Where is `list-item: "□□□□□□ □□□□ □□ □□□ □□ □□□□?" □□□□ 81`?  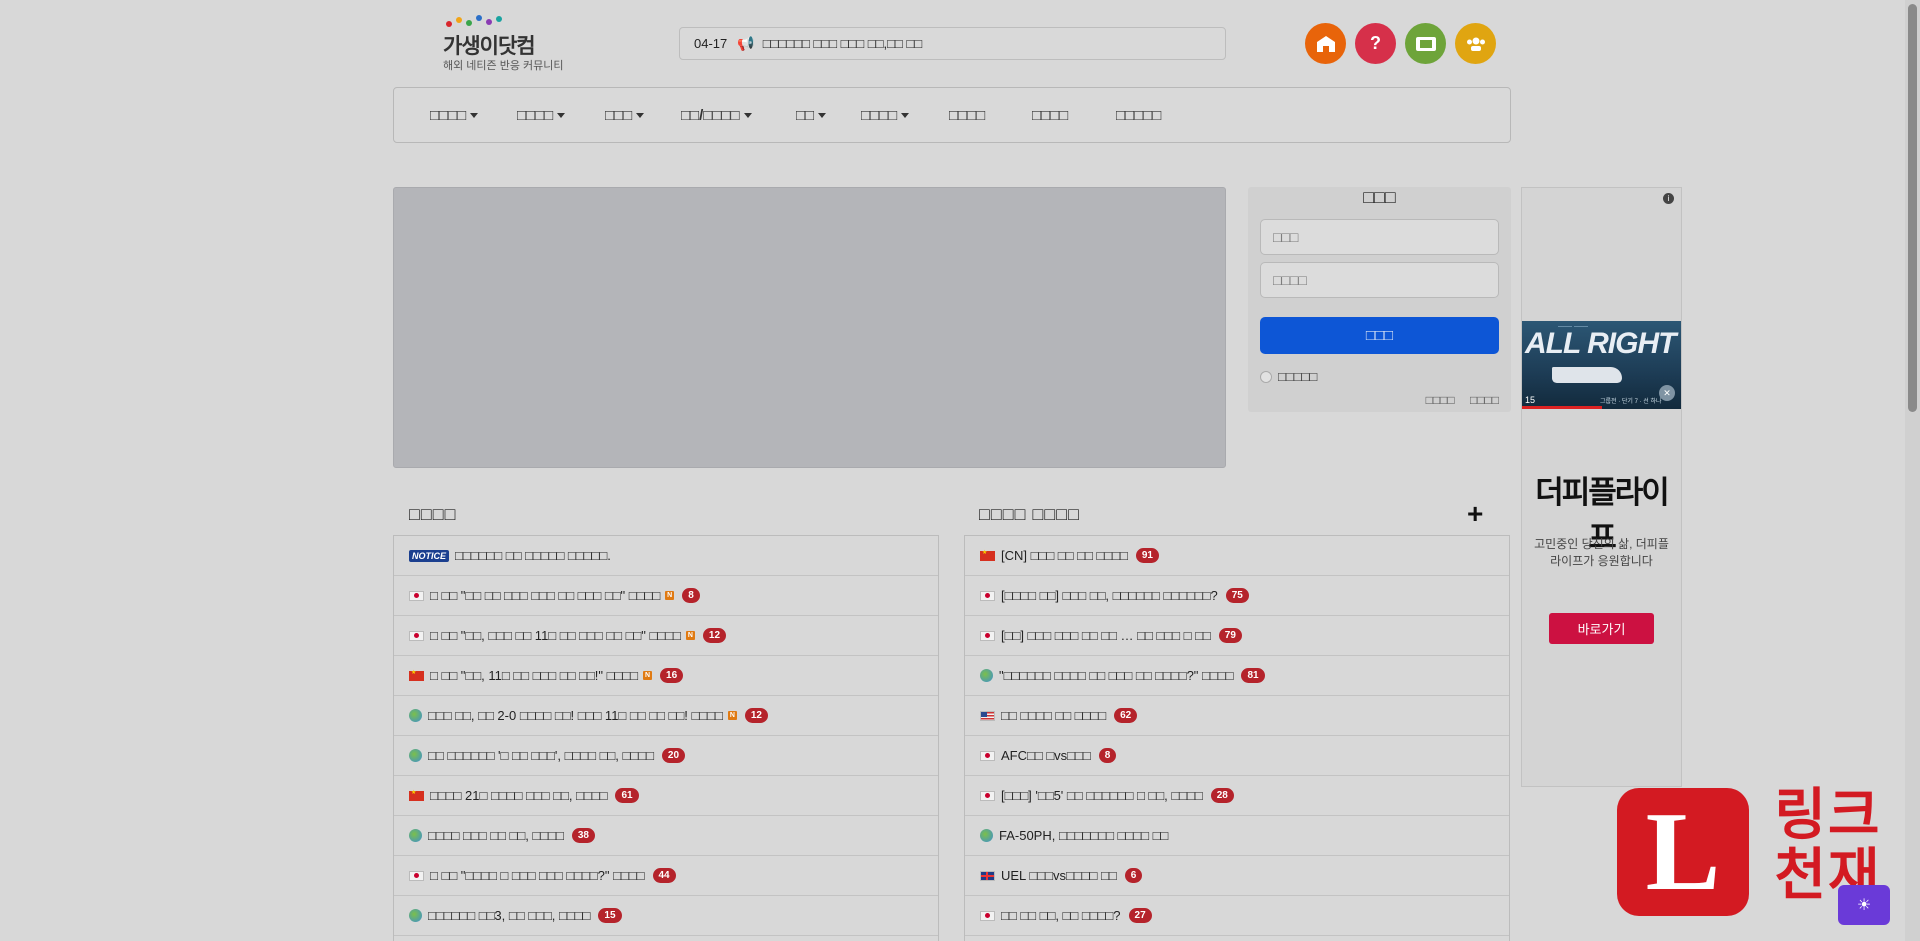
list-item: "□□□□□□ □□□□ □□ □□□ □□ □□□□?" □□□□ 81 is located at coordinates (1237, 676).